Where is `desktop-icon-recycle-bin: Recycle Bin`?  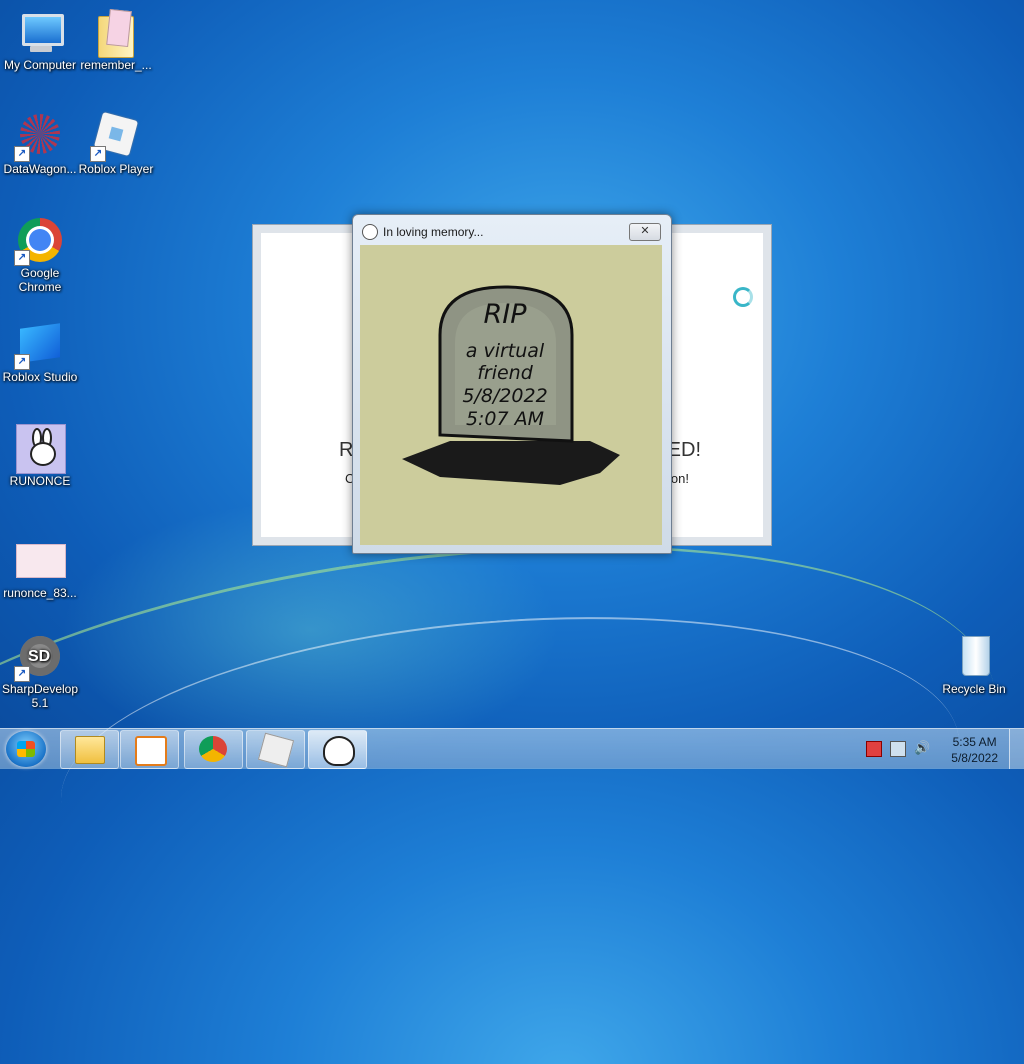 desktop-icon-recycle-bin: Recycle Bin is located at coordinates (974, 664).